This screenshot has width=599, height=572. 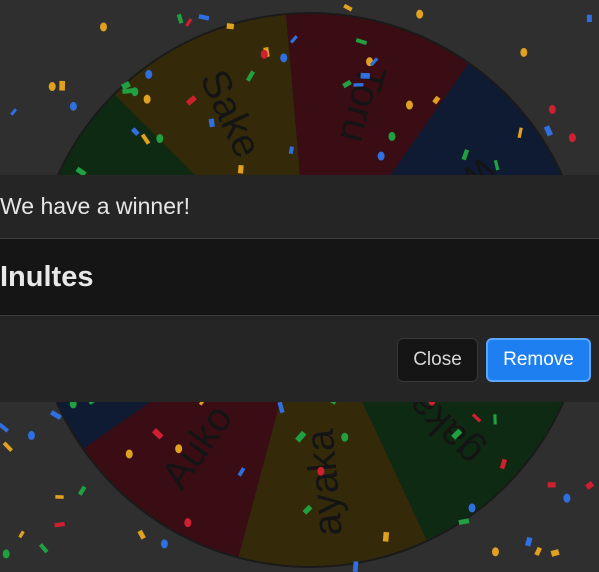 What do you see at coordinates (299, 207) in the screenshot?
I see `modal-header: We have a winner!` at bounding box center [299, 207].